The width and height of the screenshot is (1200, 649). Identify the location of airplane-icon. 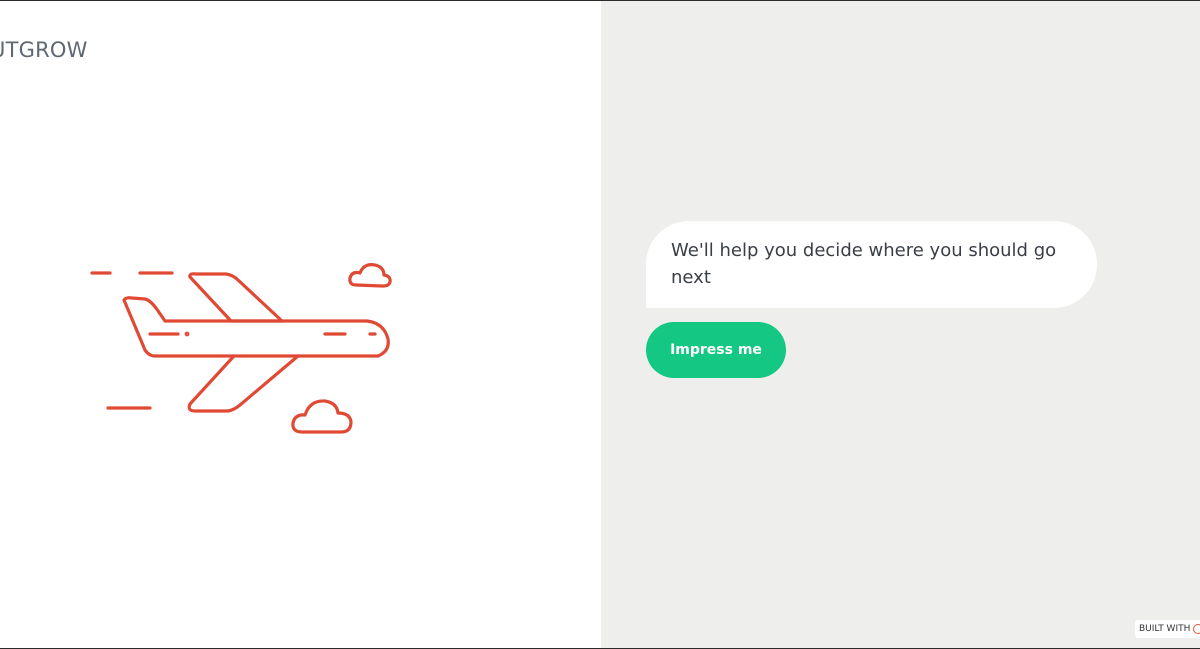
(241, 348).